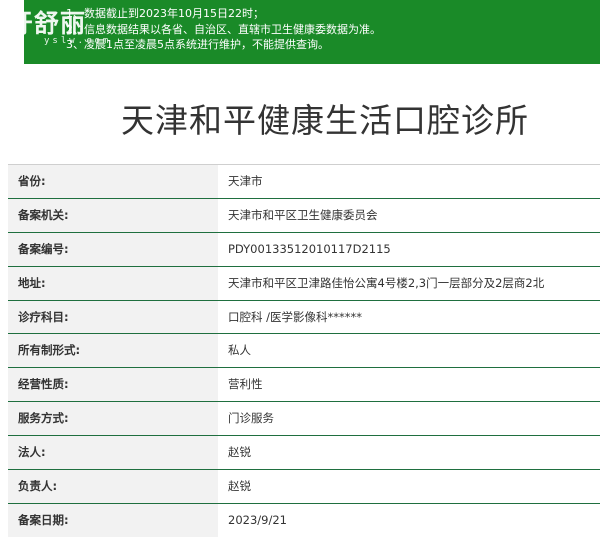 Image resolution: width=600 pixels, height=540 pixels. I want to click on notice-line: 2、信息数据结果以各省、自治区、直辖市卫生健康委数据为准。, so click(223, 29).